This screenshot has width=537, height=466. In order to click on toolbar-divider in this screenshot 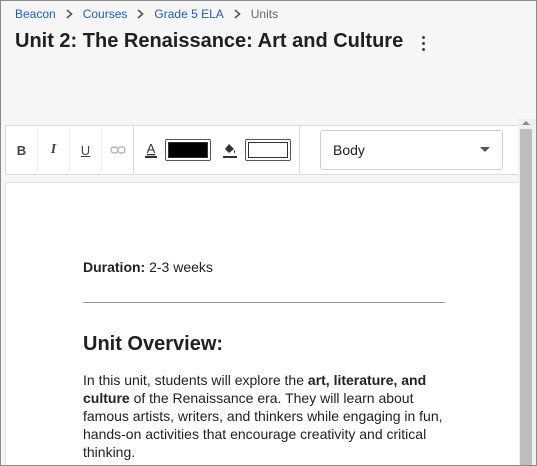, I will do `click(299, 150)`.